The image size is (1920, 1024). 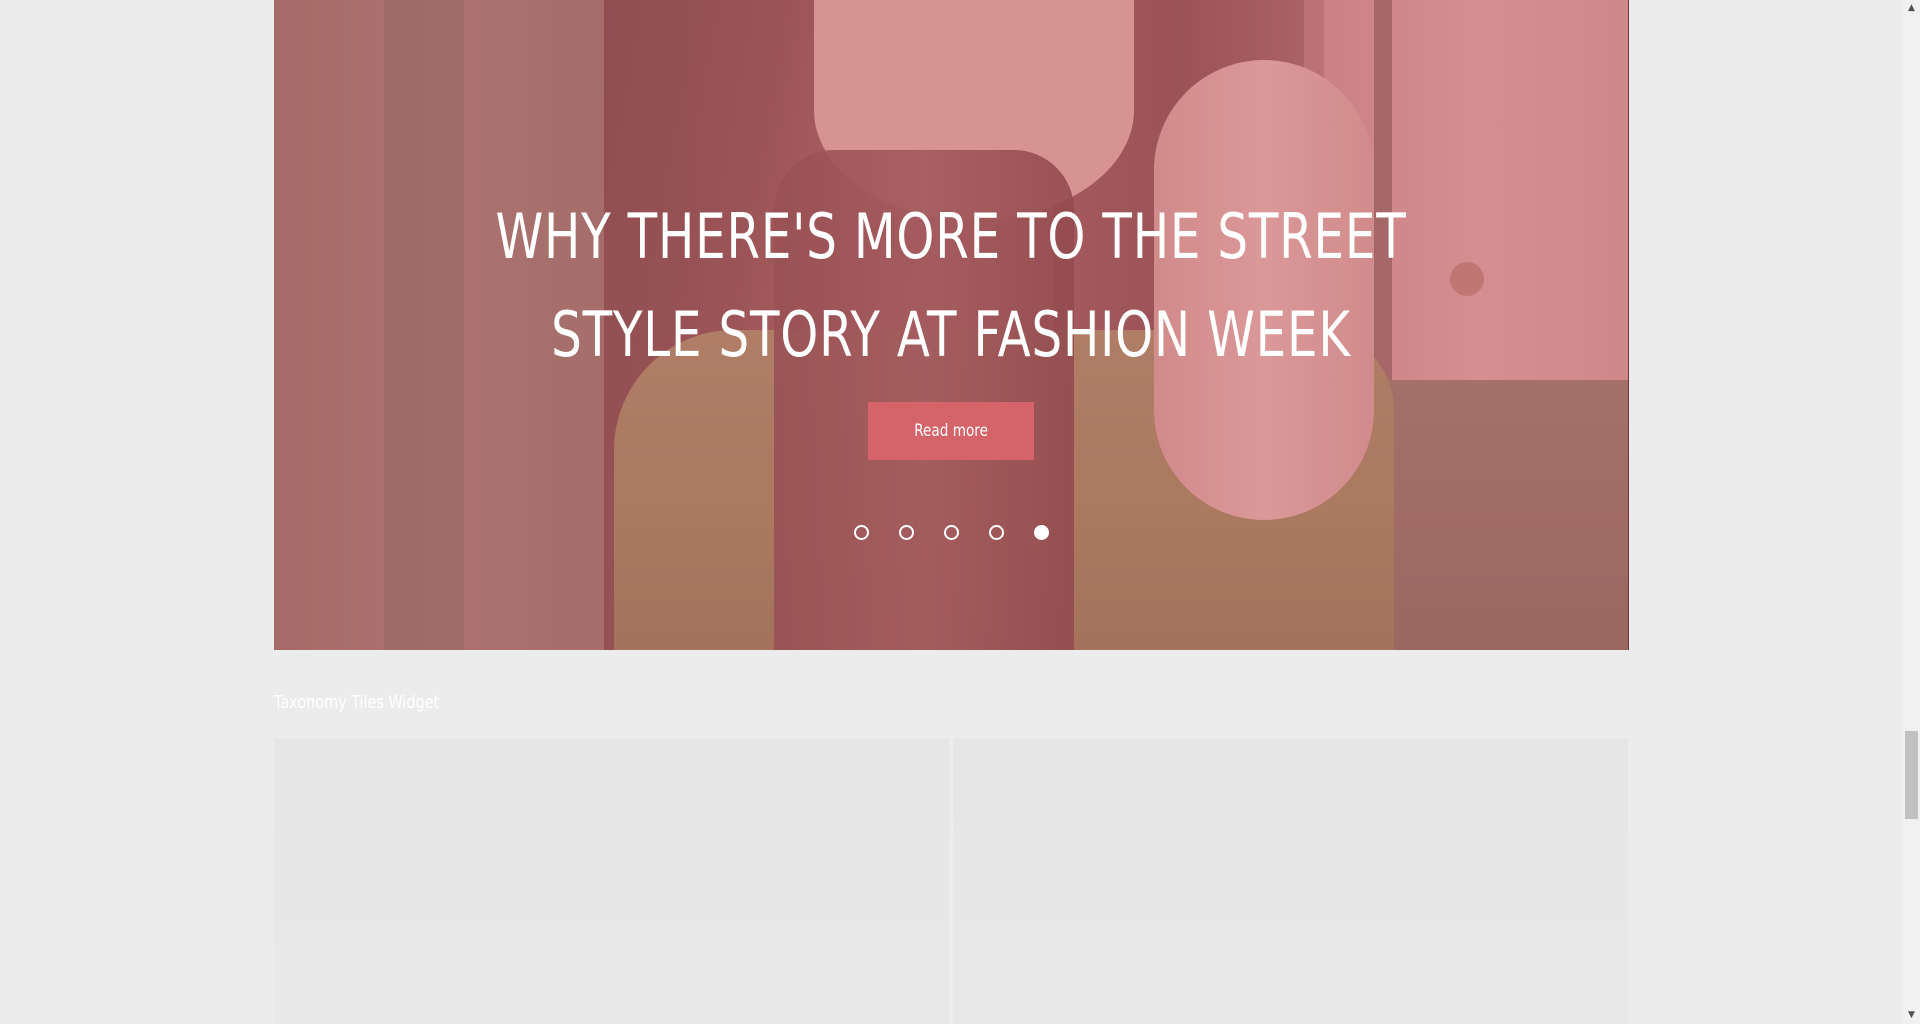 What do you see at coordinates (1911, 775) in the screenshot?
I see `scrollbar-thumb` at bounding box center [1911, 775].